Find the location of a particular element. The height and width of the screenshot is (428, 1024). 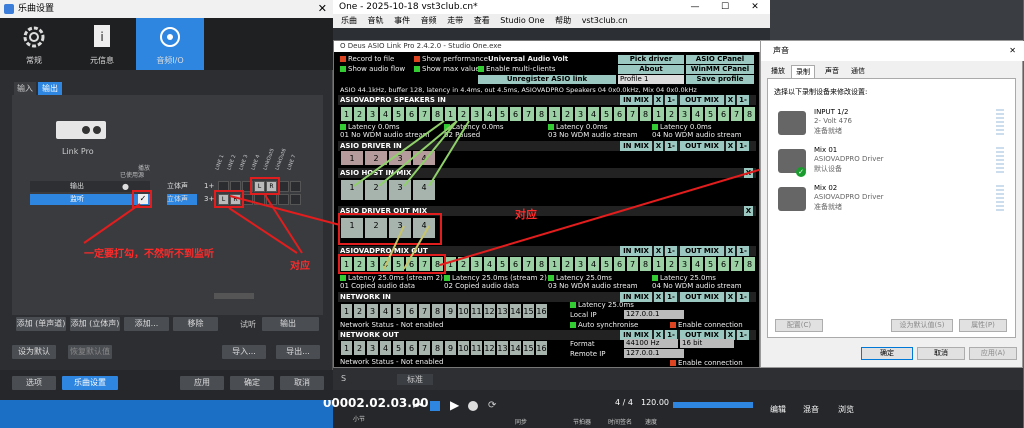

device-item: Mix 02 ASIOVADPRO Driver 准备就绪 is located at coordinates (893, 200).